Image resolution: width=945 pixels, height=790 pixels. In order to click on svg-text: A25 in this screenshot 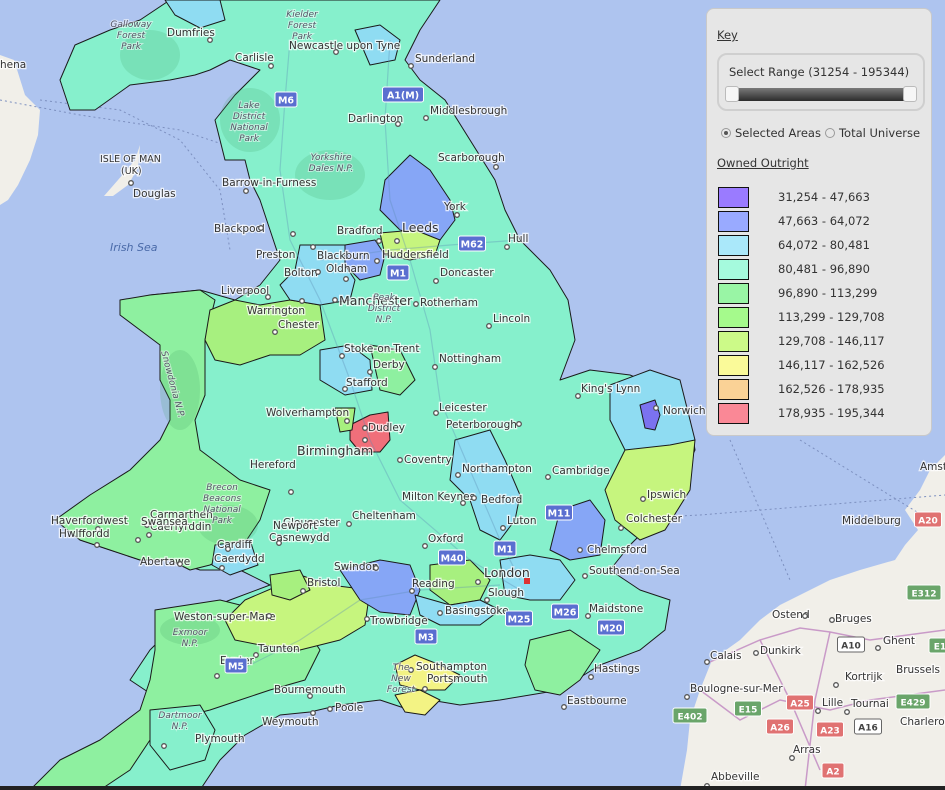, I will do `click(800, 705)`.